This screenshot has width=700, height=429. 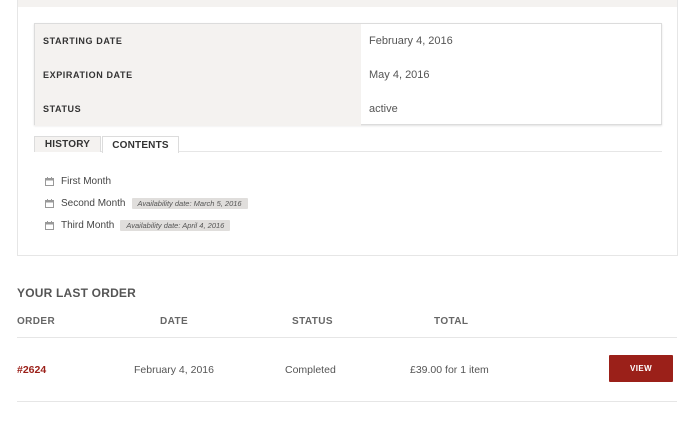 What do you see at coordinates (36, 321) in the screenshot?
I see `column-header-order: ORDER` at bounding box center [36, 321].